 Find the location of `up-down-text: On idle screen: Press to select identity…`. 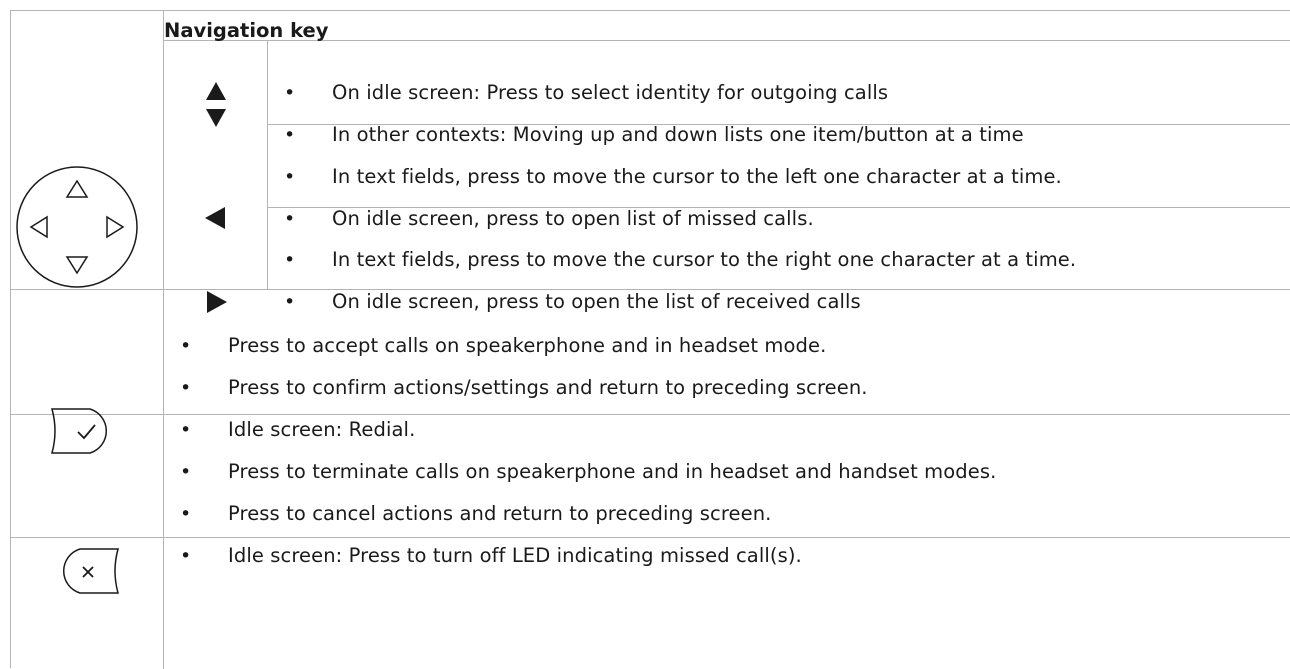

up-down-text: On idle screen: Press to select identity… is located at coordinates (610, 92).